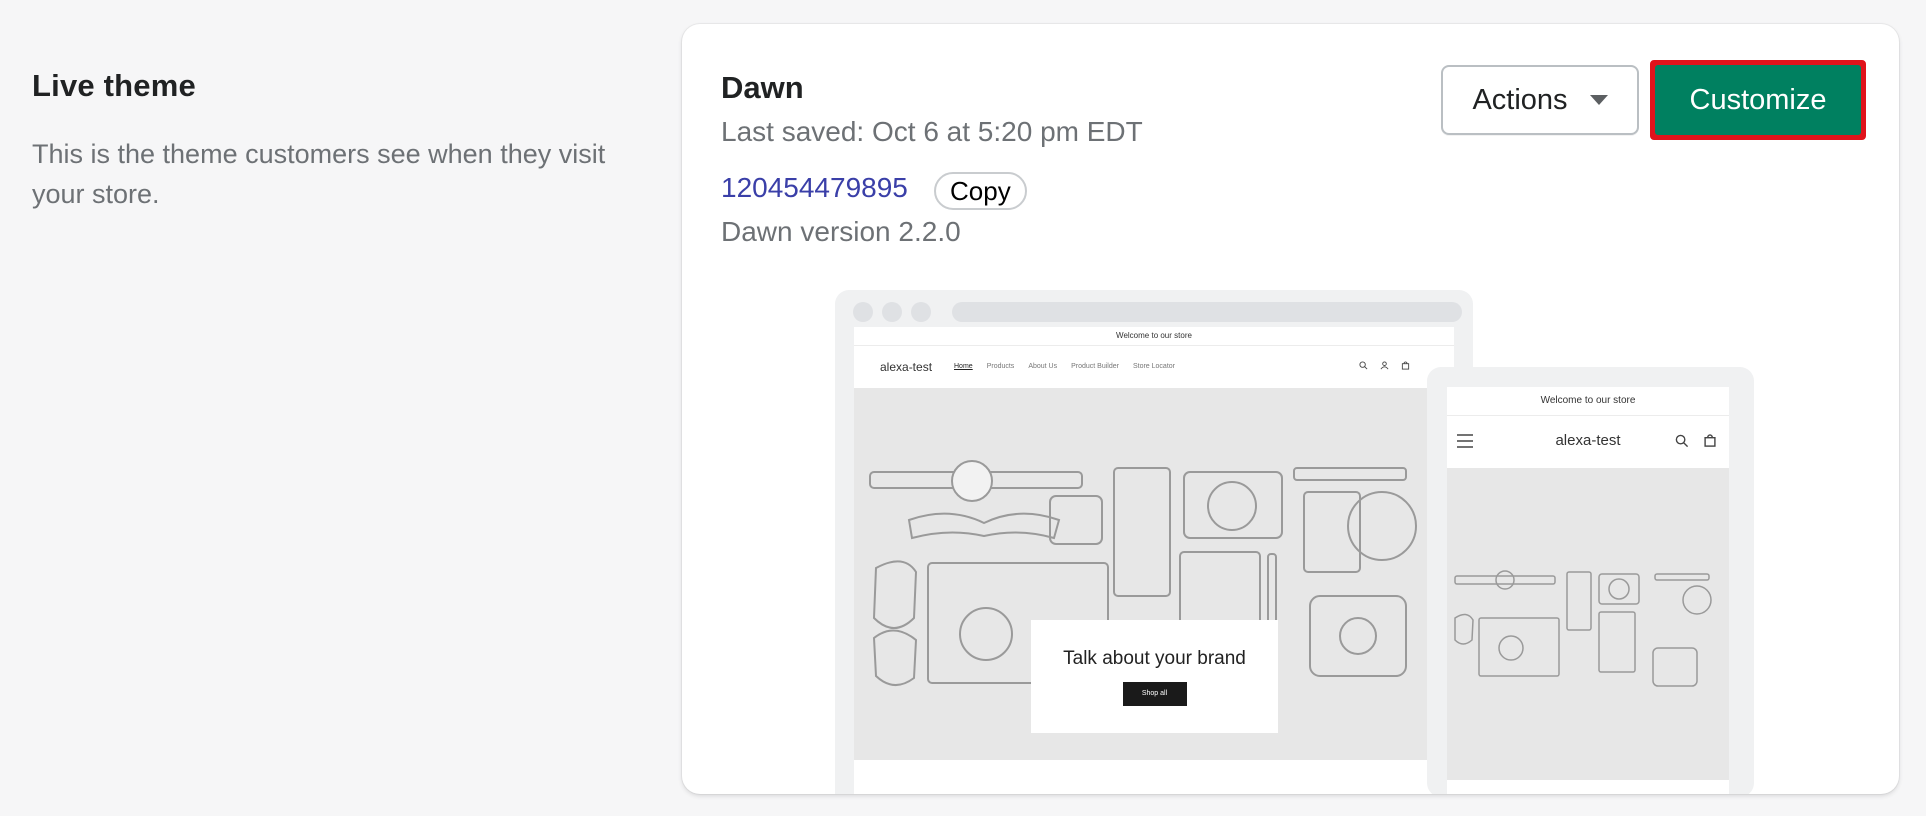 Image resolution: width=1926 pixels, height=816 pixels. I want to click on mobile-announcement-bar: Welcome to our store, so click(1588, 401).